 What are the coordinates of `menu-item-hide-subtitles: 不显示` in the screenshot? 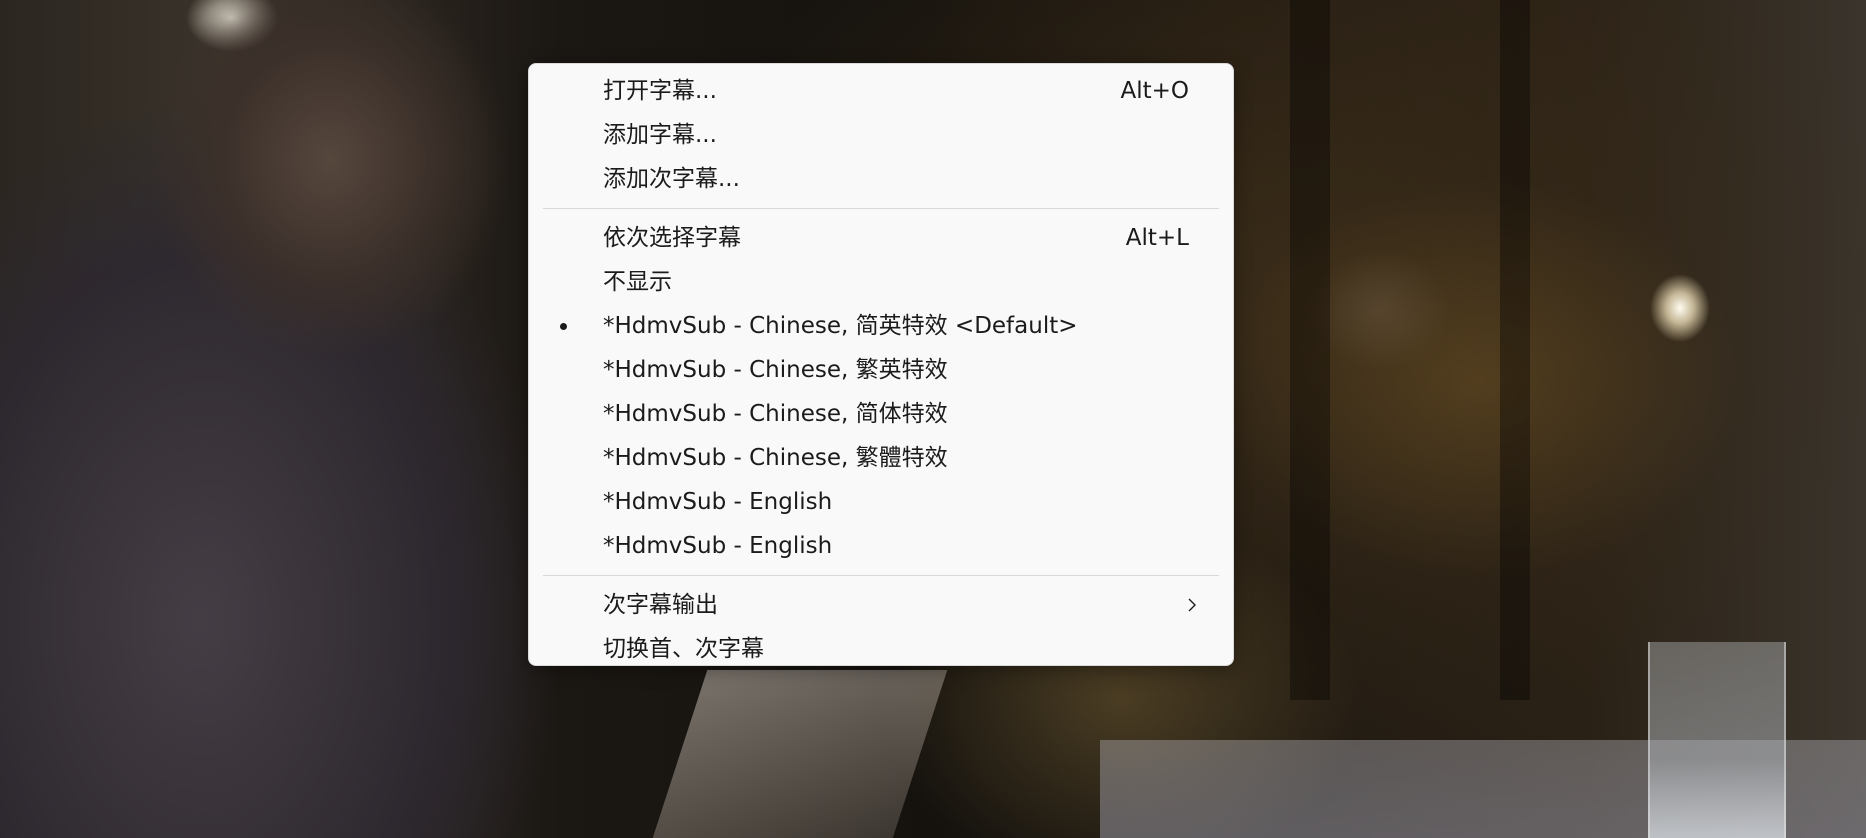 It's located at (881, 282).